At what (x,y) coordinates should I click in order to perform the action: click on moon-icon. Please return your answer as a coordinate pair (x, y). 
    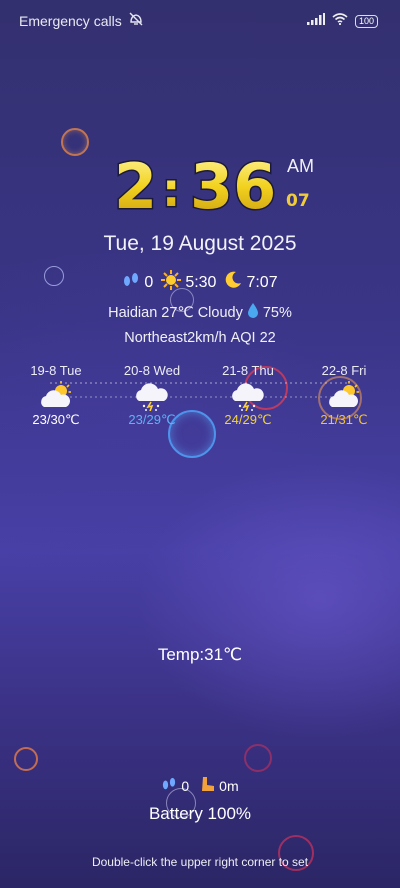
    Looking at the image, I should click on (233, 282).